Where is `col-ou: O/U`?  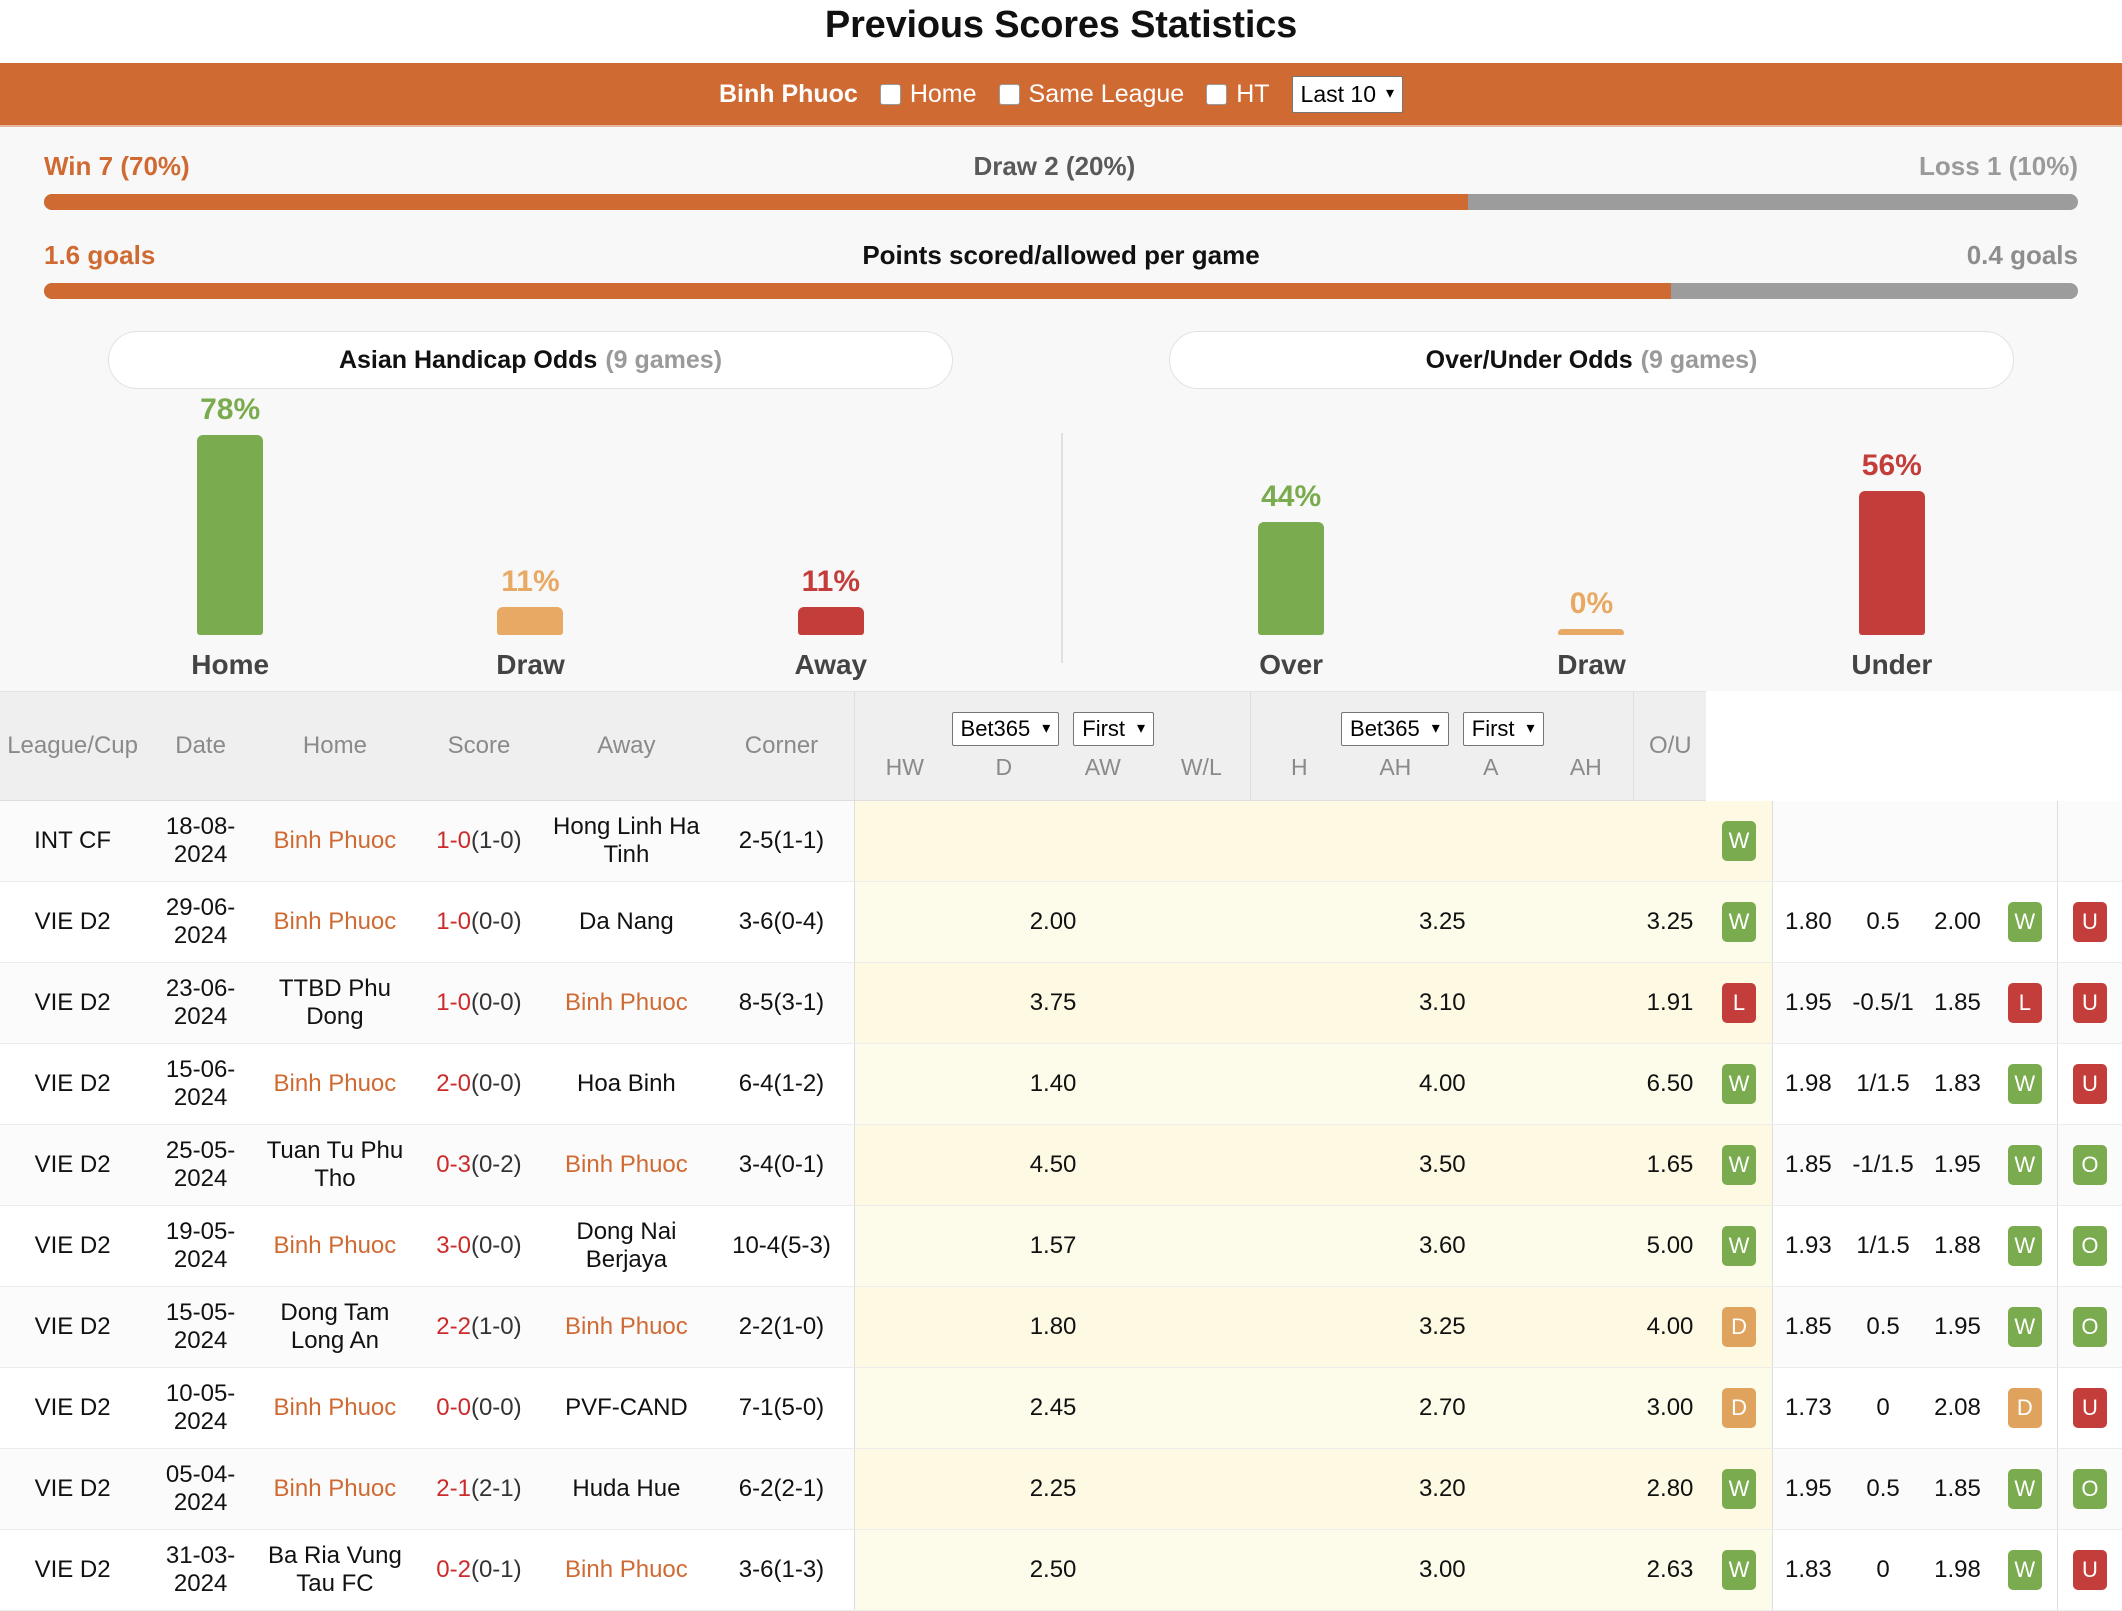 col-ou: O/U is located at coordinates (1670, 746).